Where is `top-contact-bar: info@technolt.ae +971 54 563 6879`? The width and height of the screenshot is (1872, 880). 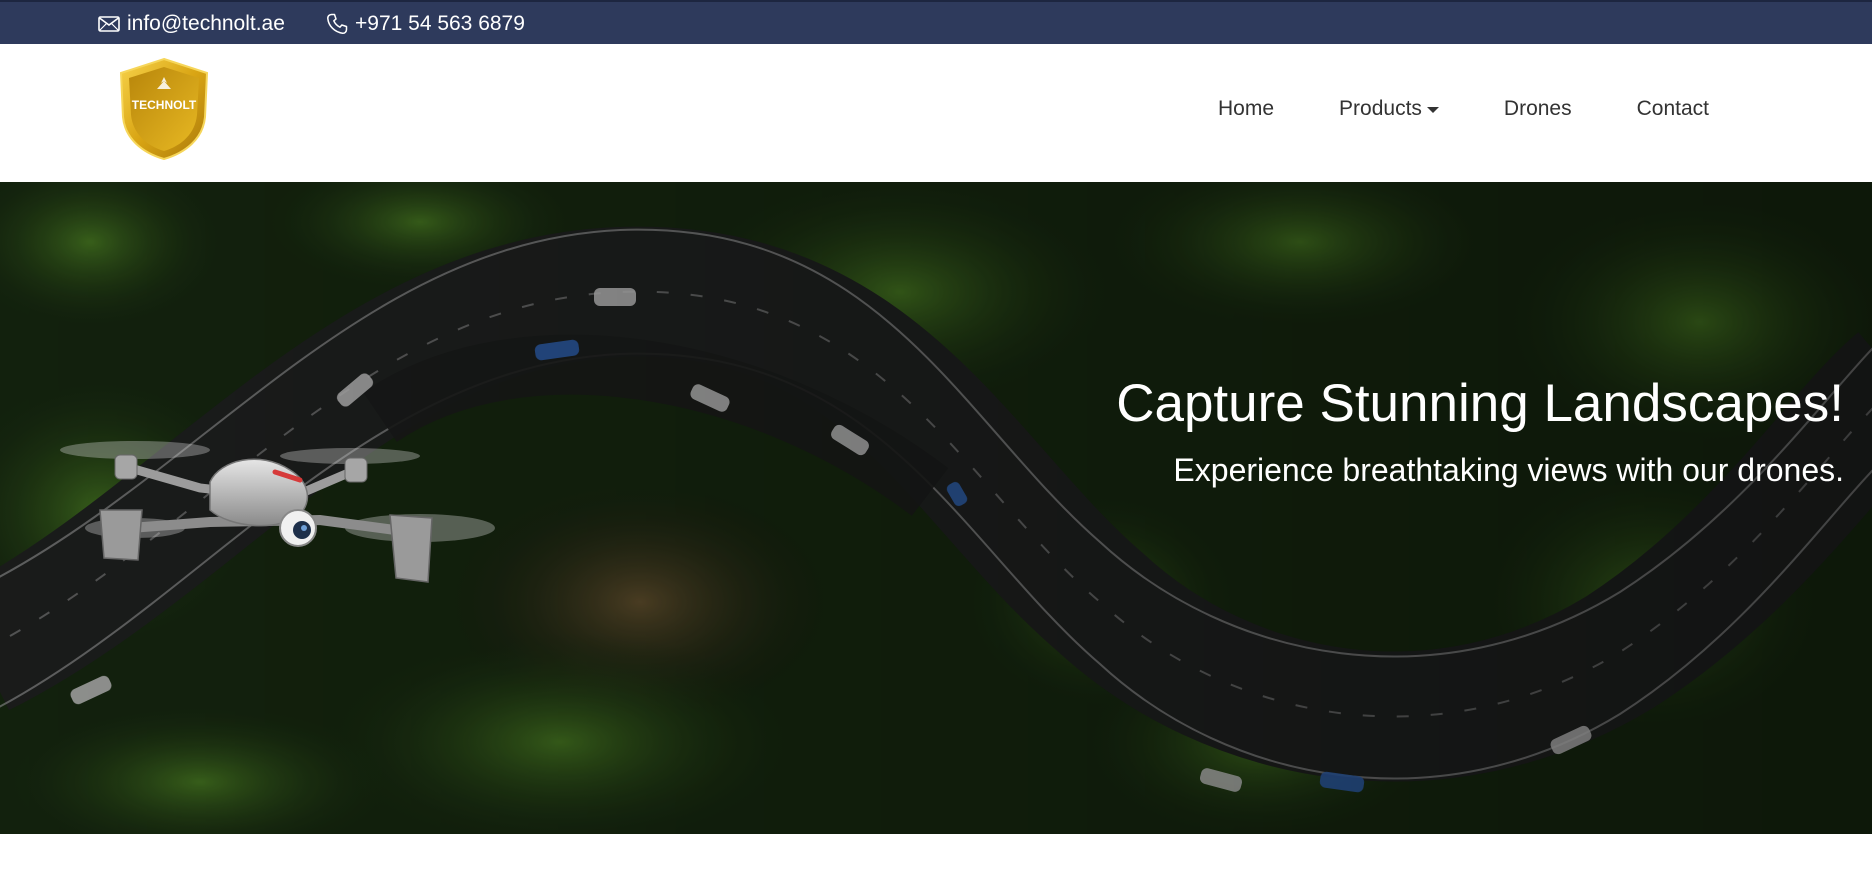
top-contact-bar: info@technolt.ae +971 54 563 6879 is located at coordinates (936, 22).